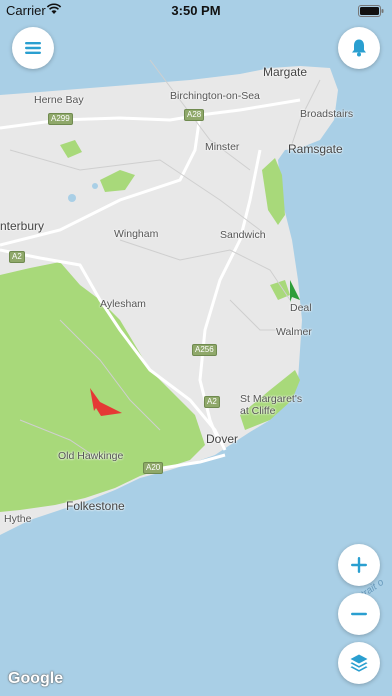 The width and height of the screenshot is (392, 696). I want to click on place-label-old-hawkinge: Old Hawkinge, so click(91, 456).